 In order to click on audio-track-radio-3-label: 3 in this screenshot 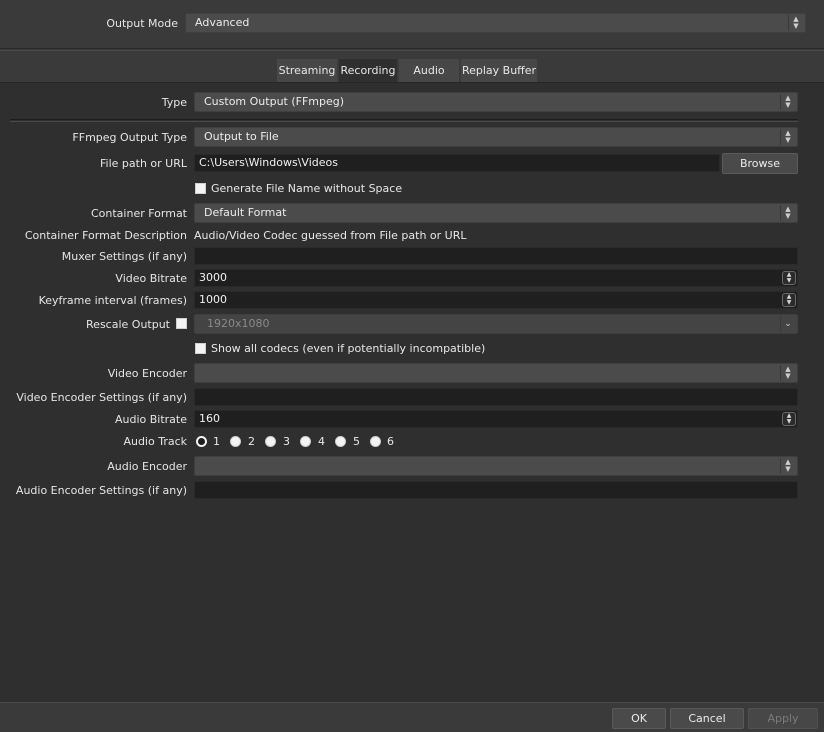, I will do `click(286, 441)`.